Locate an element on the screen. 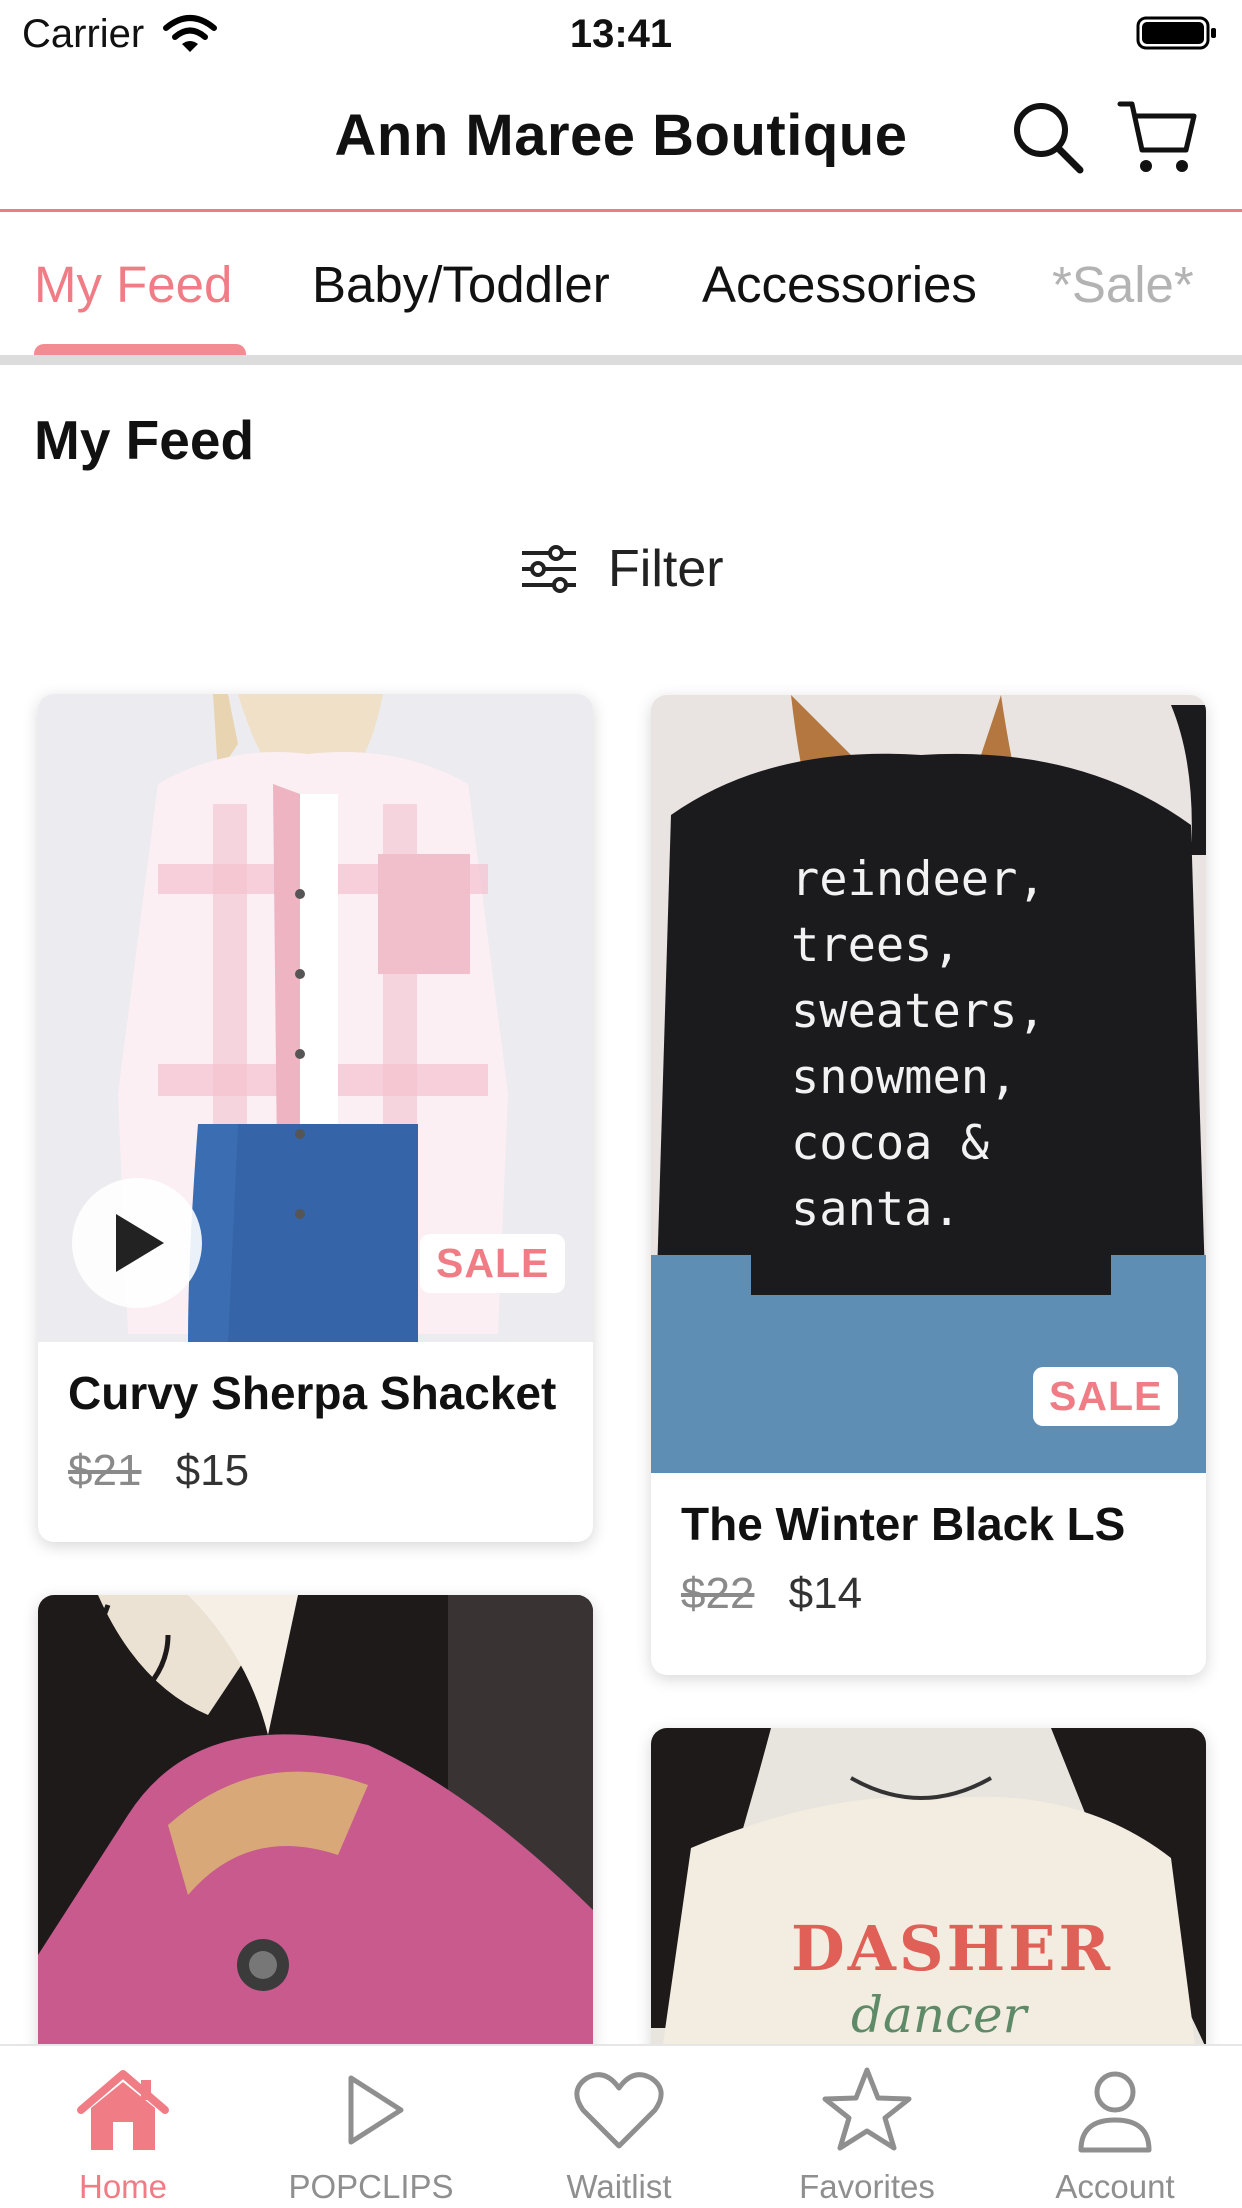 This screenshot has width=1242, height=2208. nav-favorites-label: Favorites is located at coordinates (867, 2186).